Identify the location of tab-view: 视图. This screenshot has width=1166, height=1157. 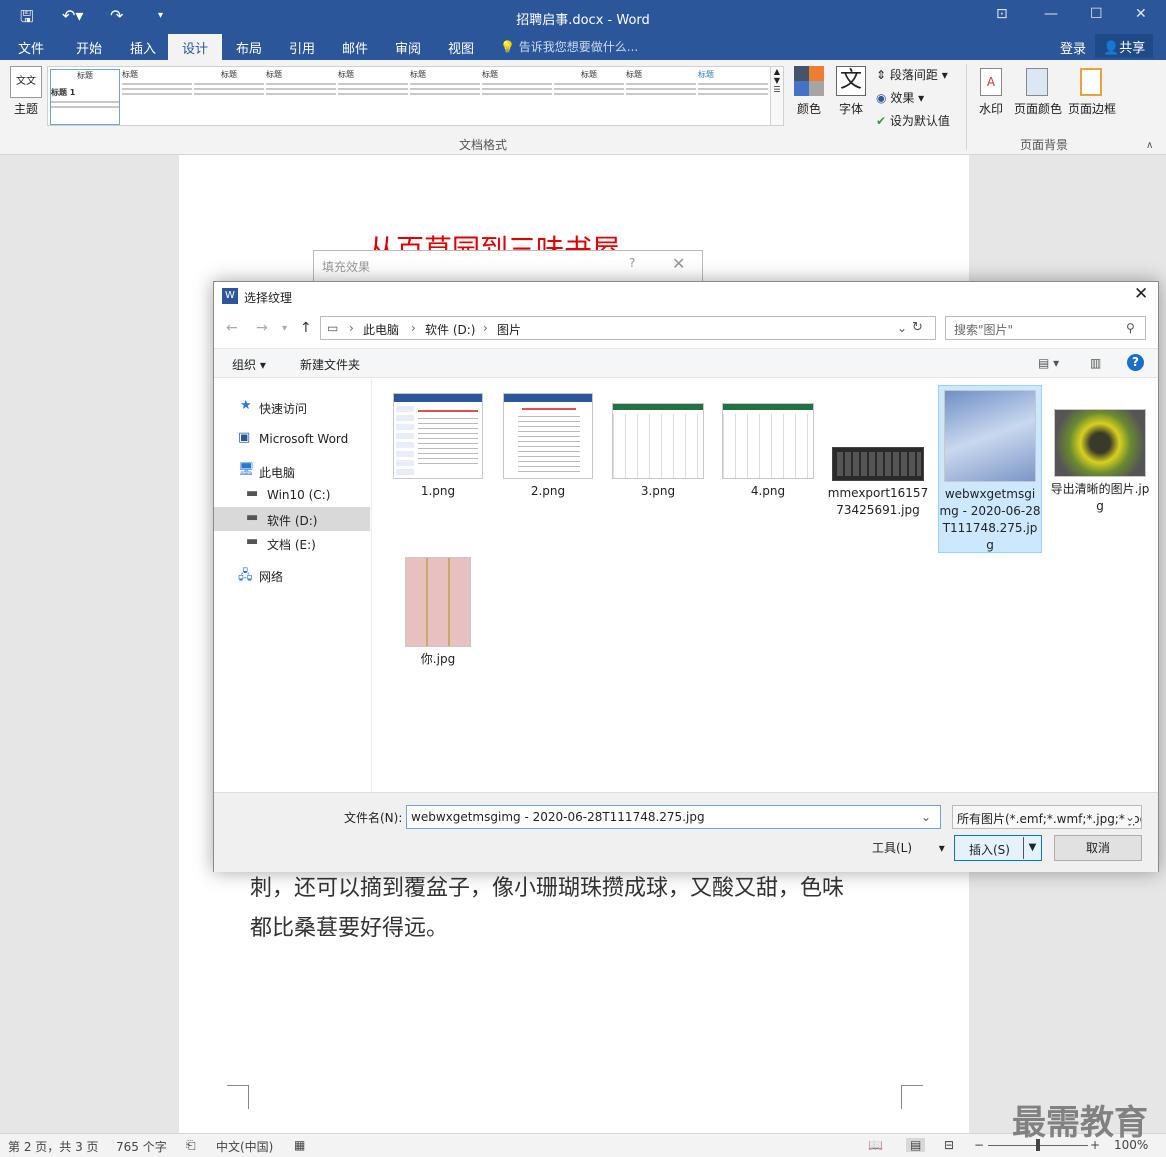
(461, 47).